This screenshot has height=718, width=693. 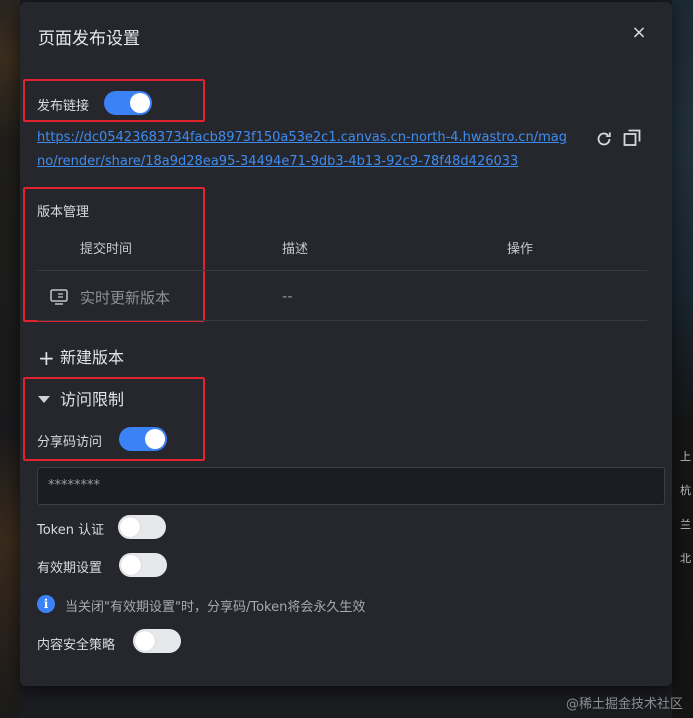 What do you see at coordinates (685, 558) in the screenshot?
I see `background-label: 北` at bounding box center [685, 558].